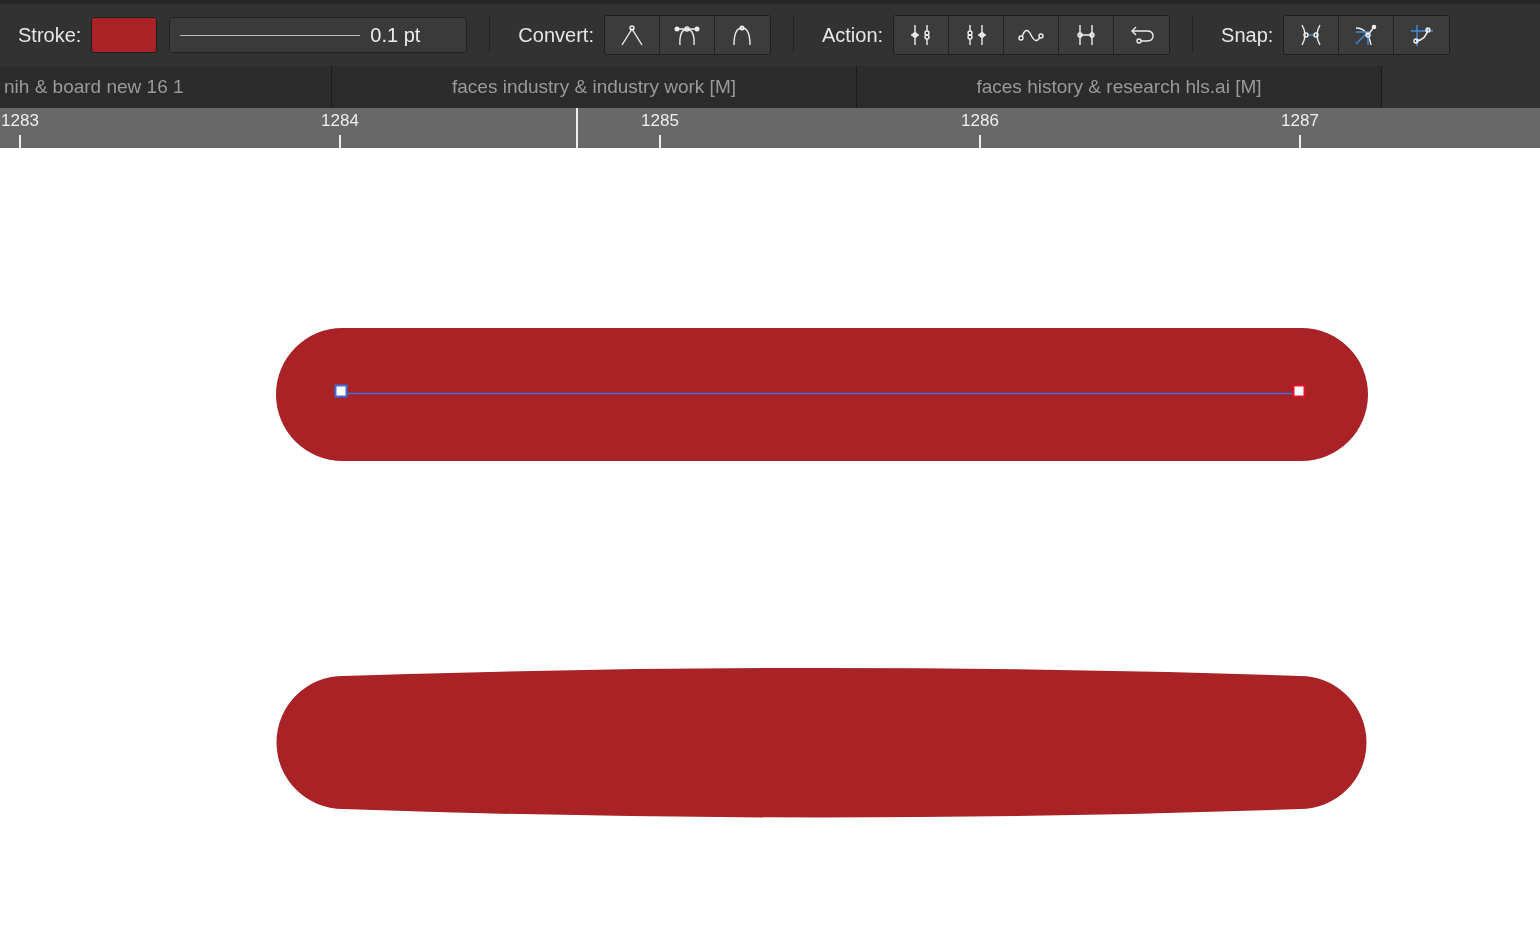 The width and height of the screenshot is (1540, 936). Describe the element at coordinates (687, 35) in the screenshot. I see `smooth-handles-button` at that location.